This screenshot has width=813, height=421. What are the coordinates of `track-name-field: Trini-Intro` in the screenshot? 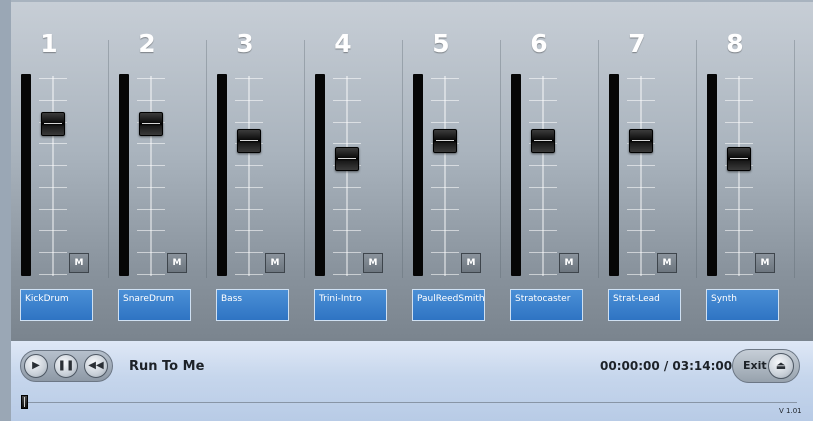 It's located at (350, 305).